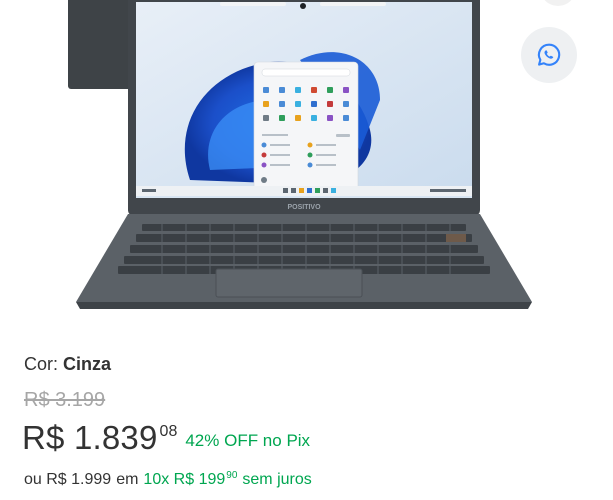  I want to click on whatsapp-share-icon, so click(549, 54).